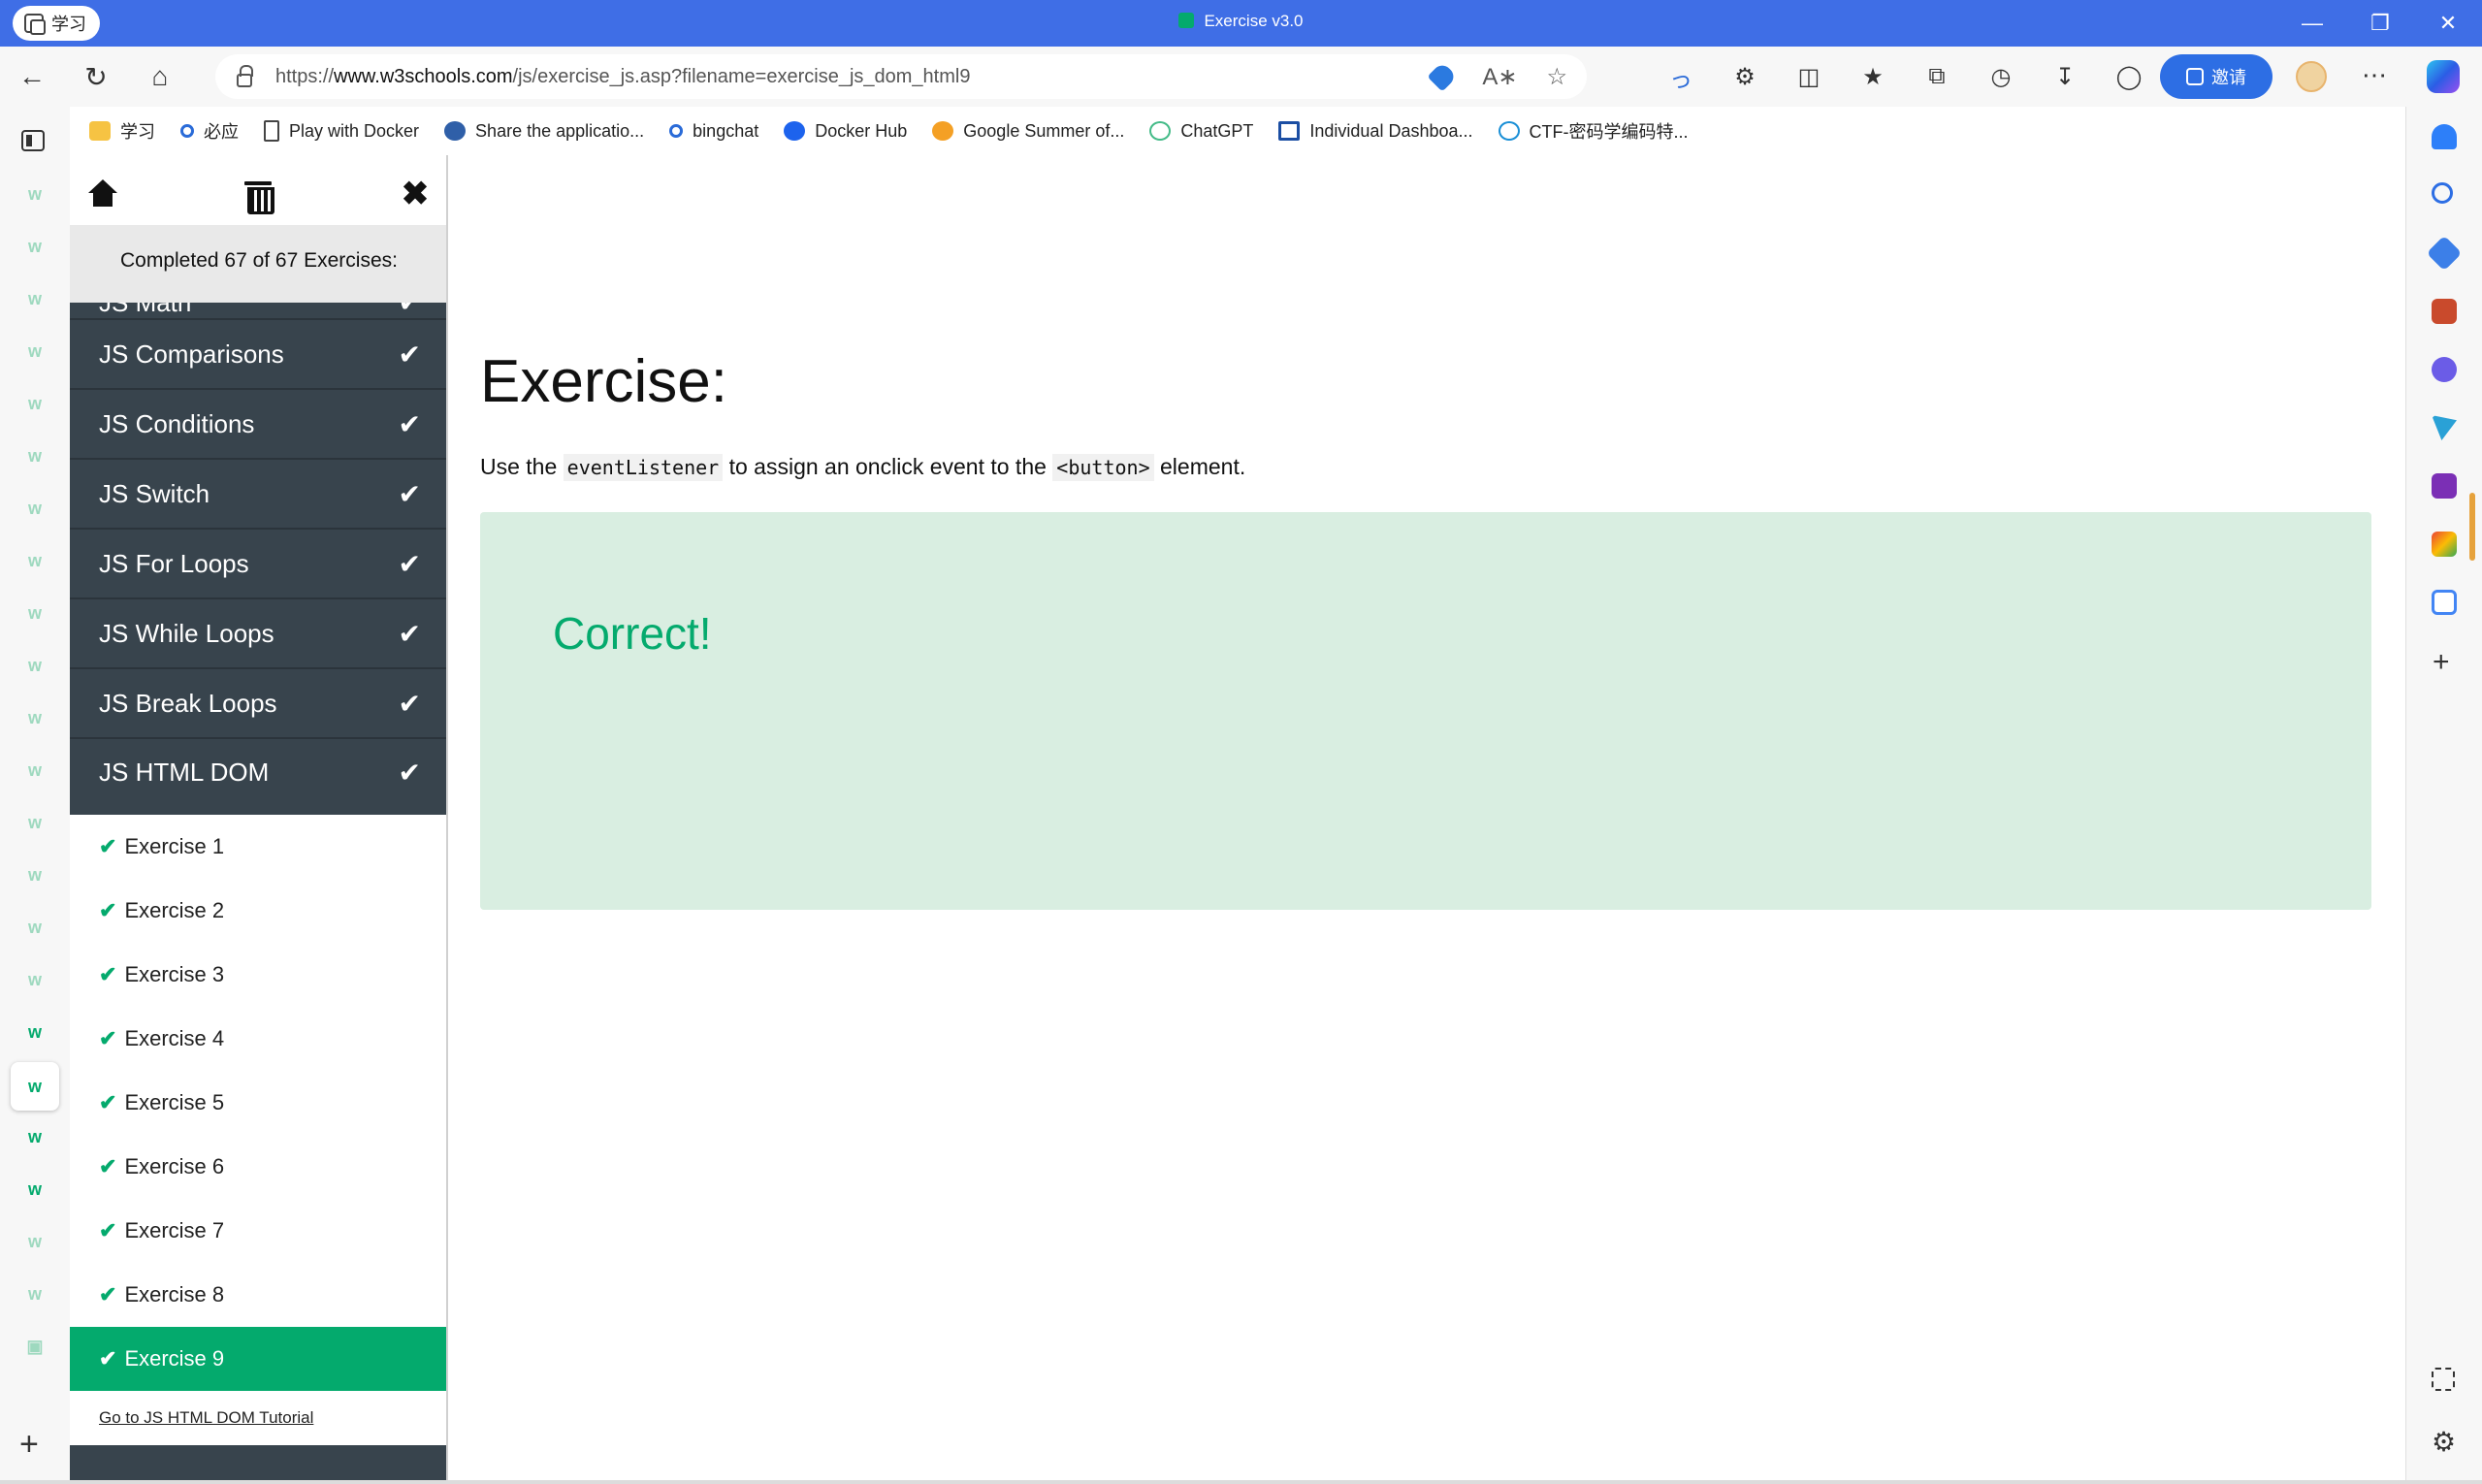 This screenshot has height=1484, width=2482. I want to click on address-bar-actions: A∗ ☆, so click(1497, 77).